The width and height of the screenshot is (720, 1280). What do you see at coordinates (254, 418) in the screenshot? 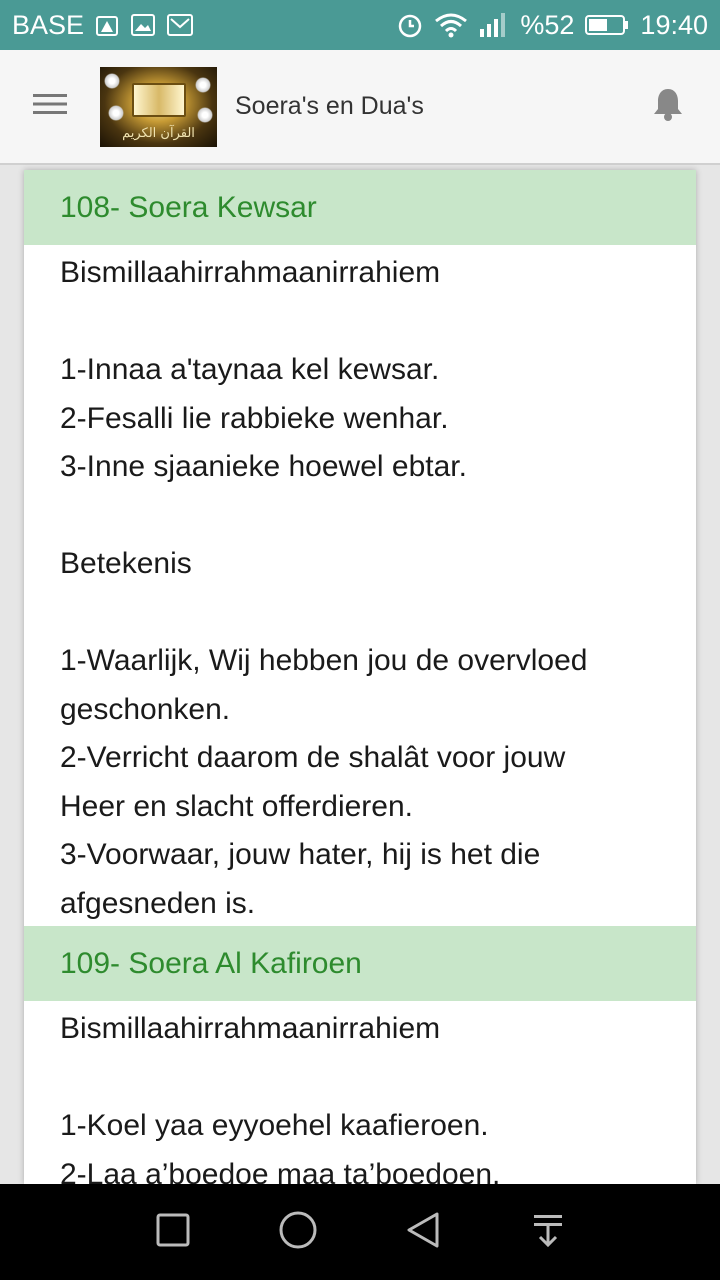
I see `text-line: 2-Fesalli lie rabbieke wenhar.` at bounding box center [254, 418].